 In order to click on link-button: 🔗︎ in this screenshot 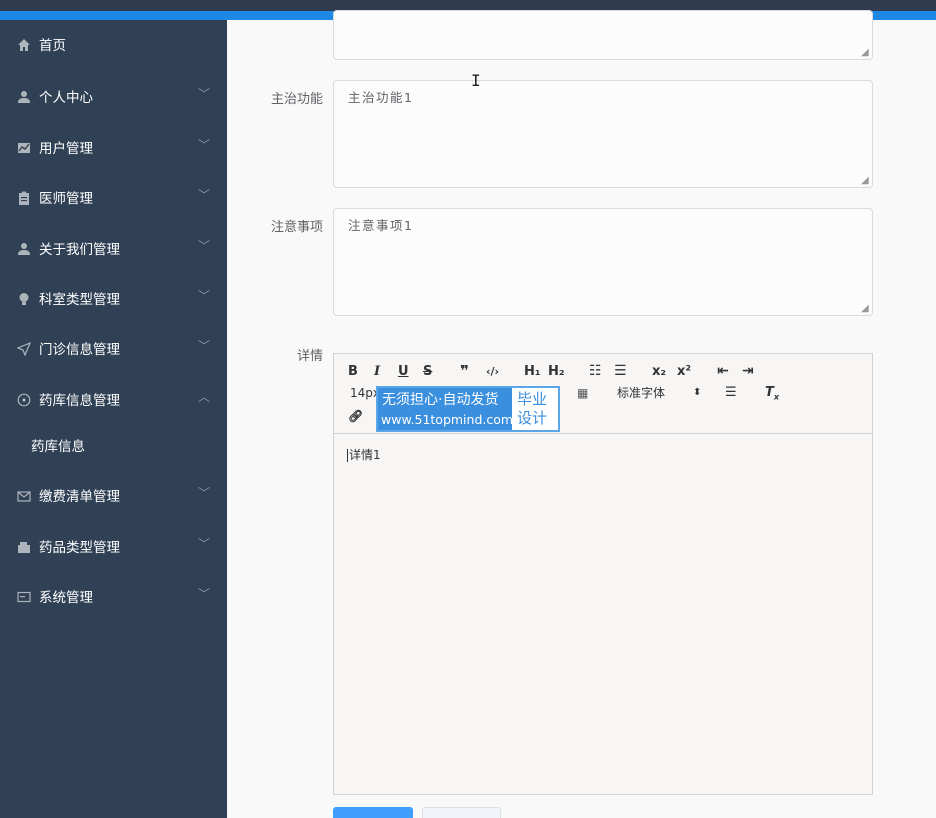, I will do `click(355, 416)`.